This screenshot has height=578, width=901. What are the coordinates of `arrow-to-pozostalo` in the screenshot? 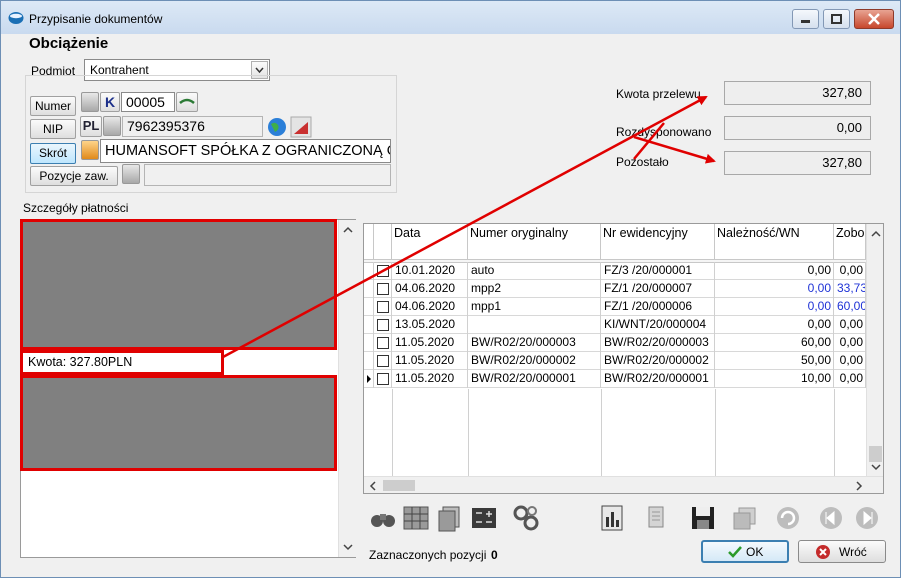 It's located at (674, 149).